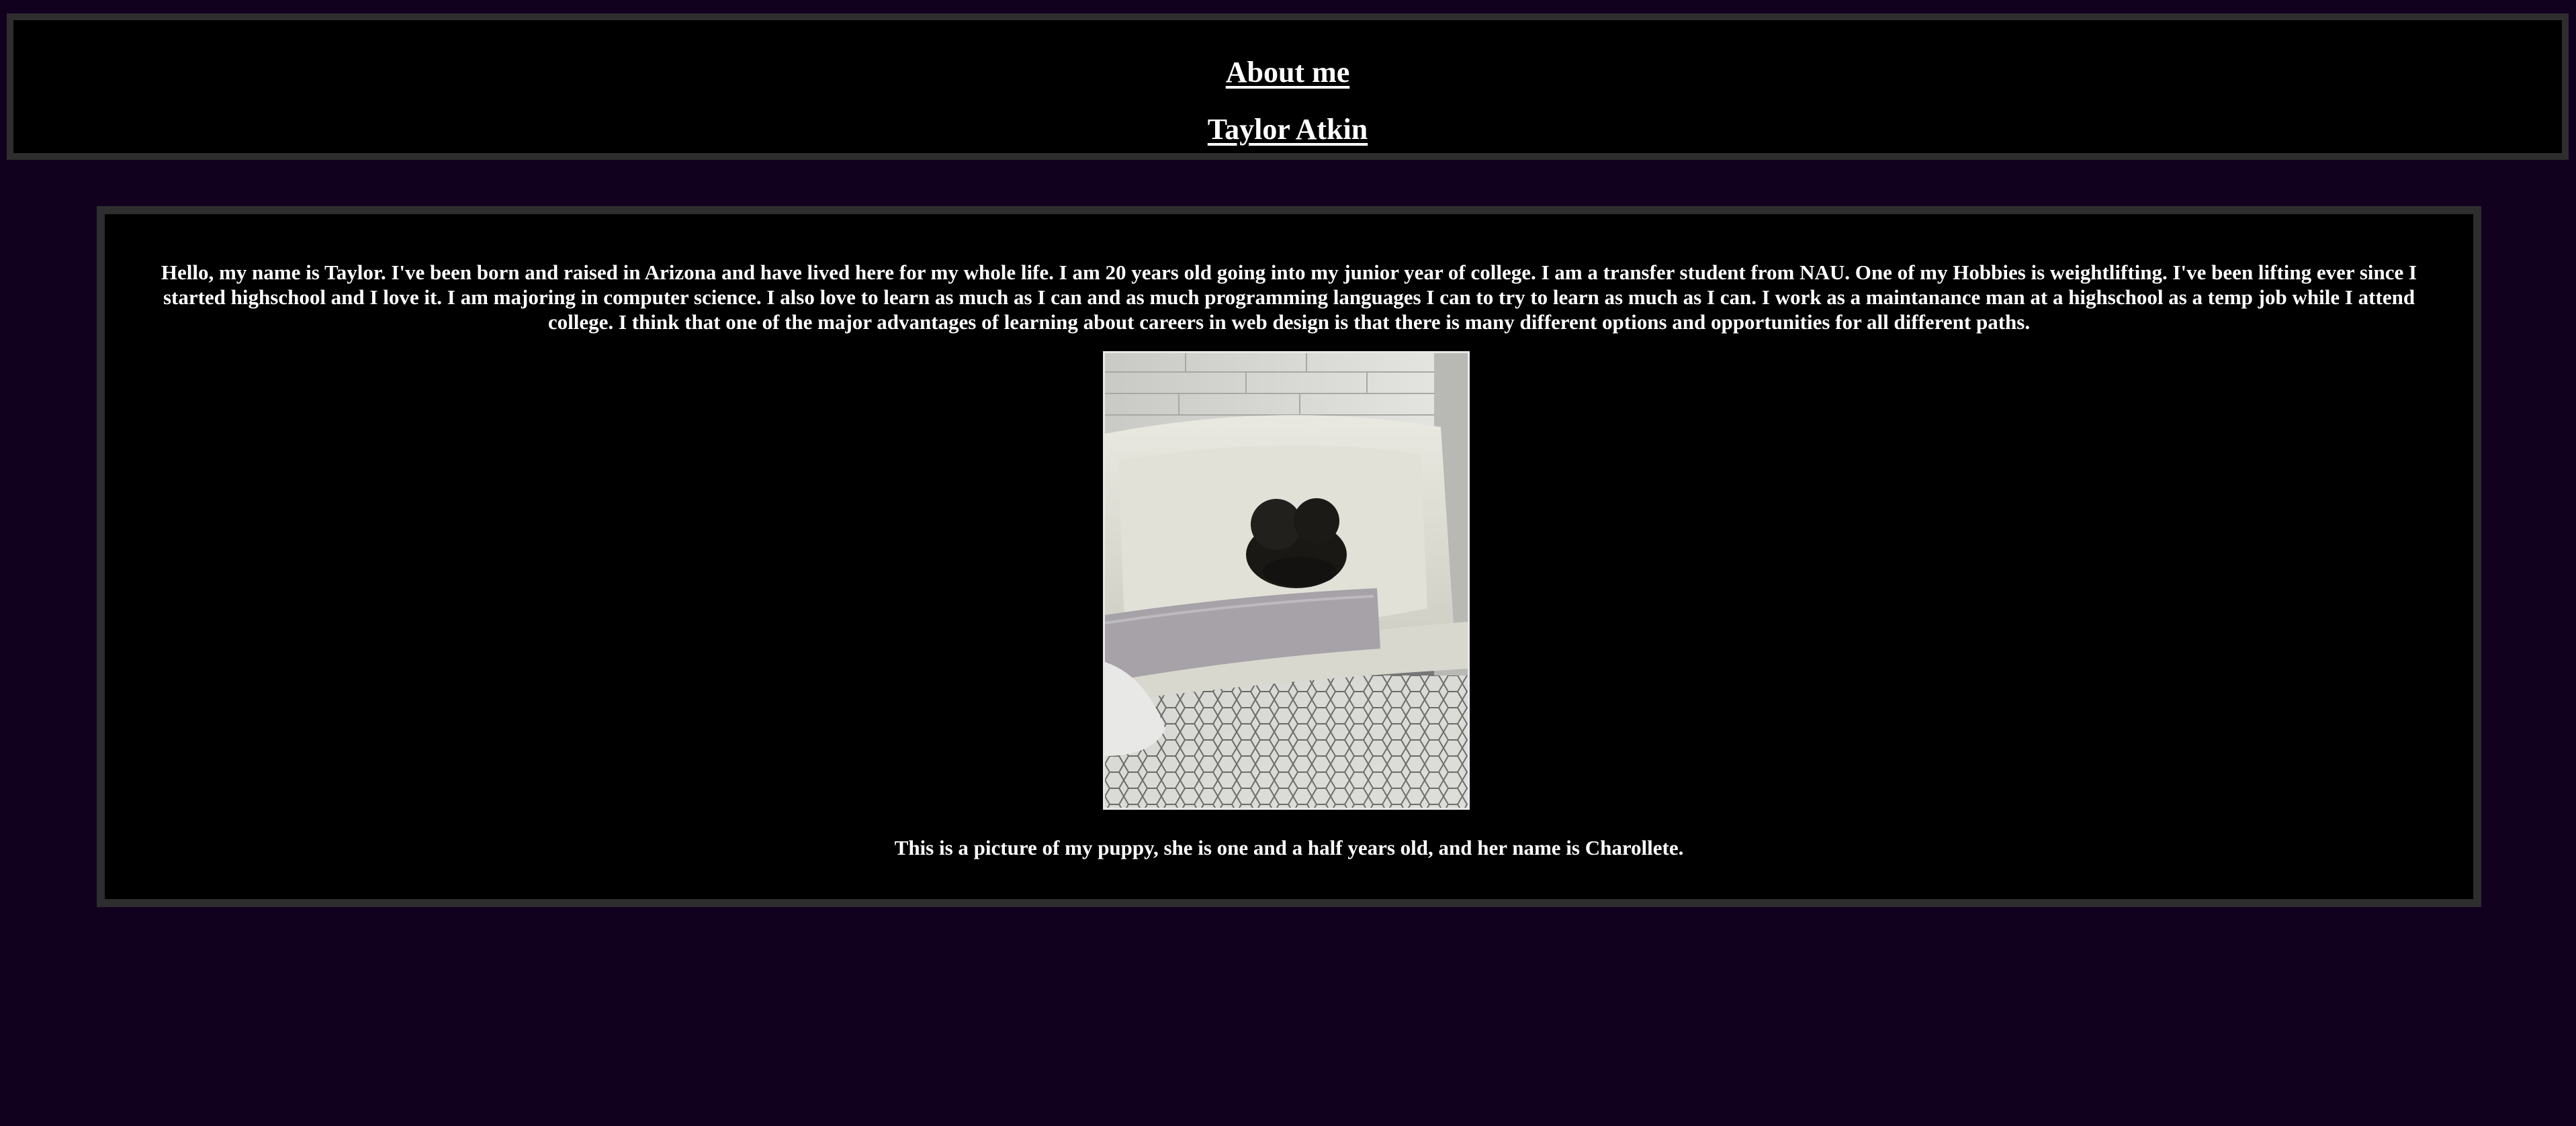  I want to click on puppy-figure, so click(1296, 543).